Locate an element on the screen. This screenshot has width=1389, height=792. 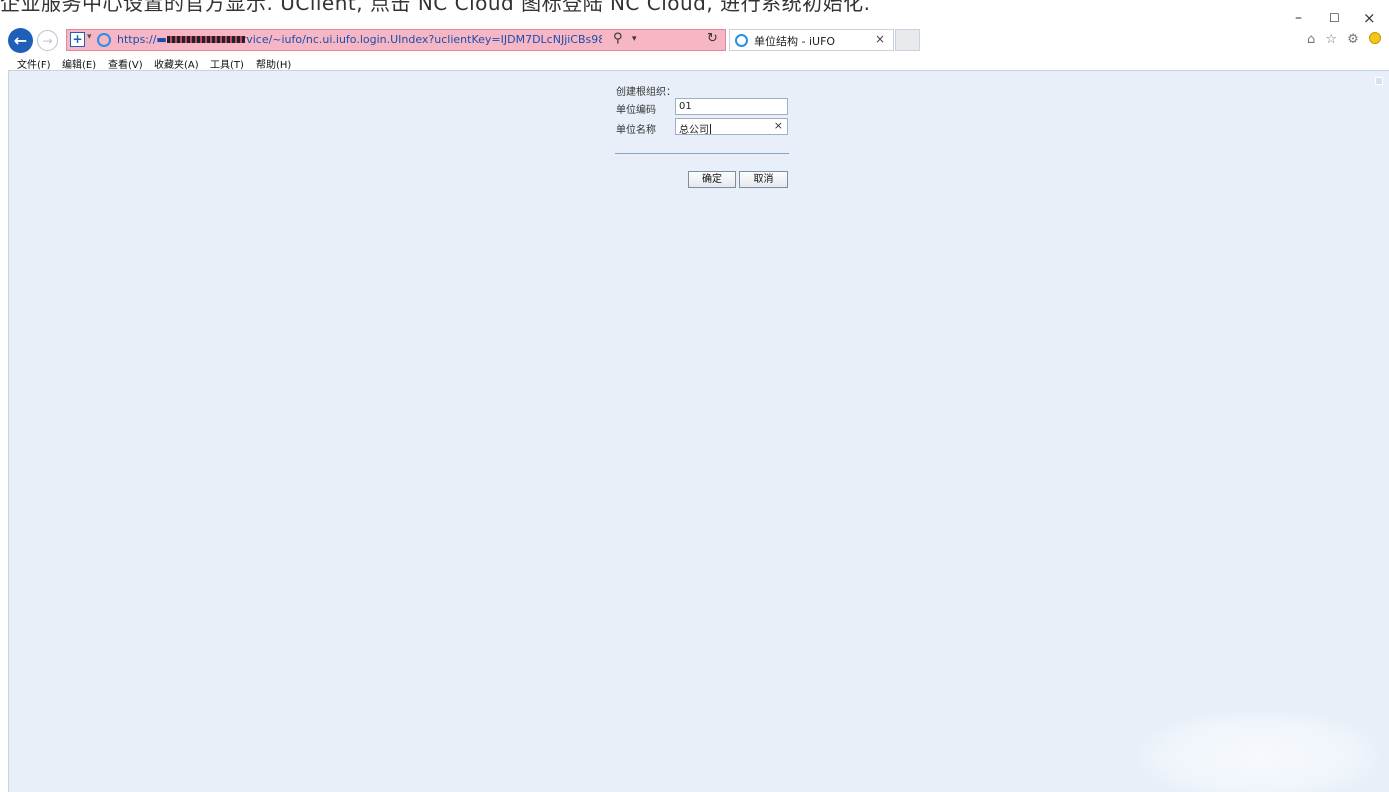
menu-file: 文件(F) is located at coordinates (34, 63).